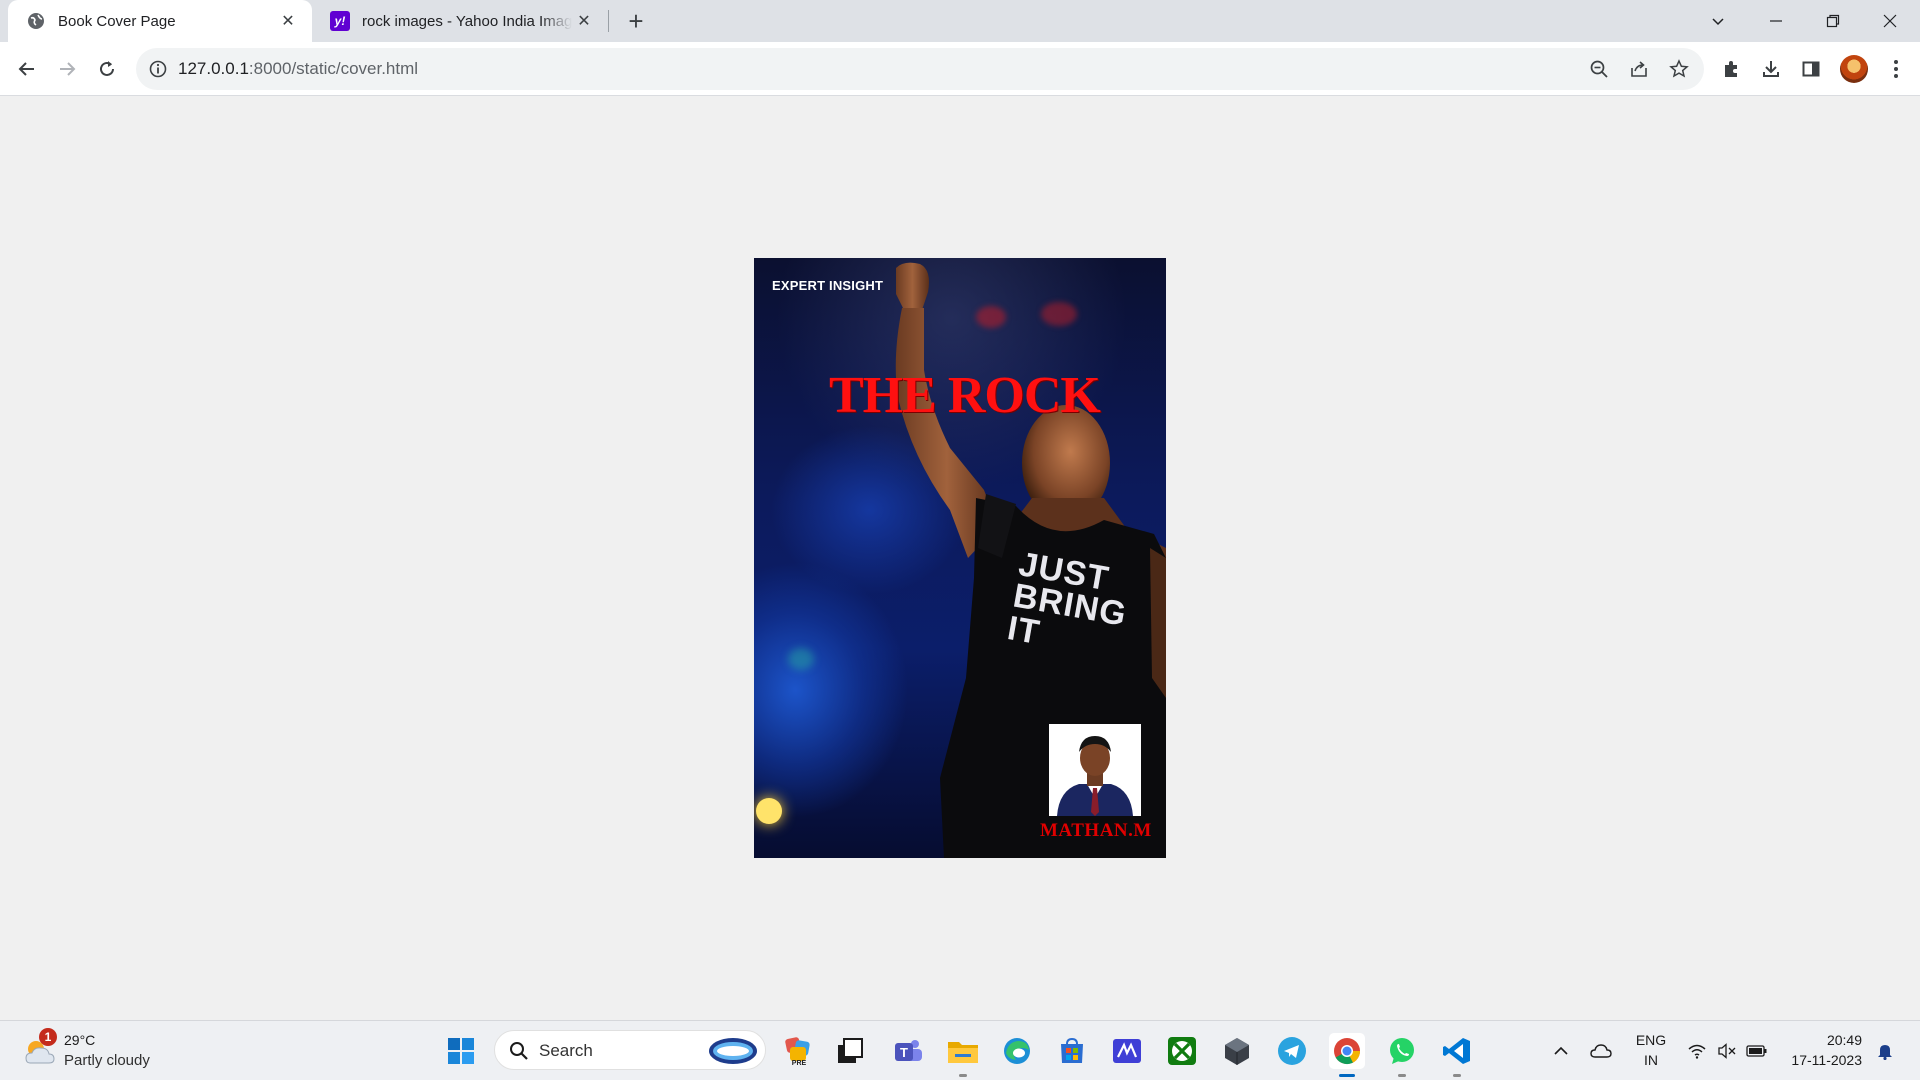 This screenshot has height=1080, width=1920. I want to click on search-label: Search, so click(566, 1050).